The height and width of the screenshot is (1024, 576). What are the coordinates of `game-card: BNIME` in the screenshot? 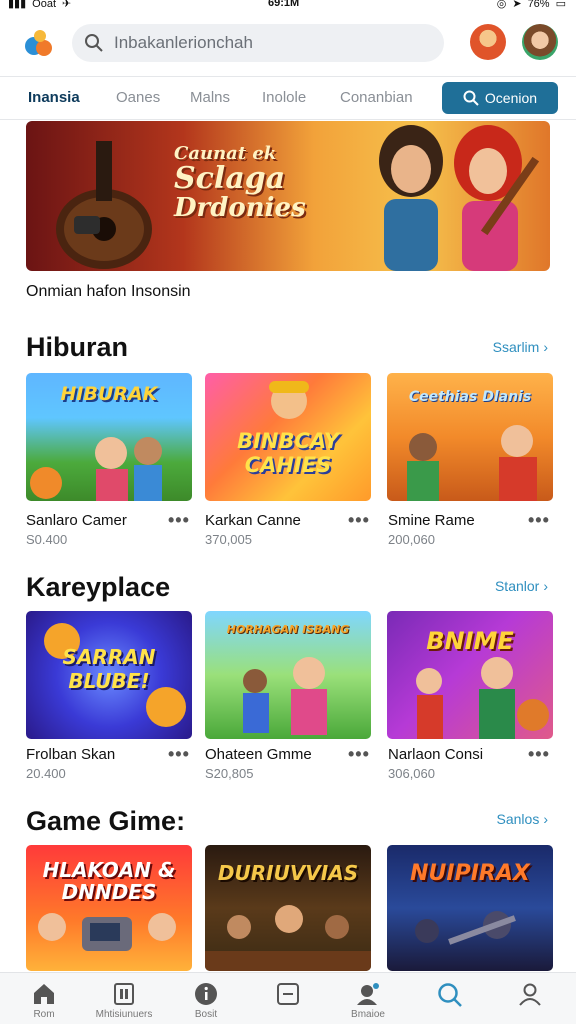 It's located at (470, 675).